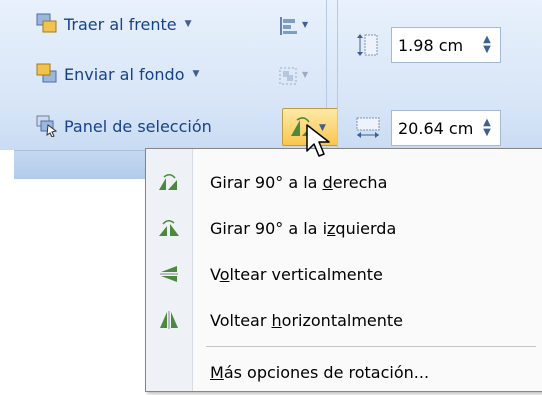 Image resolution: width=542 pixels, height=395 pixels. I want to click on height-row: 1.98 cm ▲ ▼, so click(428, 45).